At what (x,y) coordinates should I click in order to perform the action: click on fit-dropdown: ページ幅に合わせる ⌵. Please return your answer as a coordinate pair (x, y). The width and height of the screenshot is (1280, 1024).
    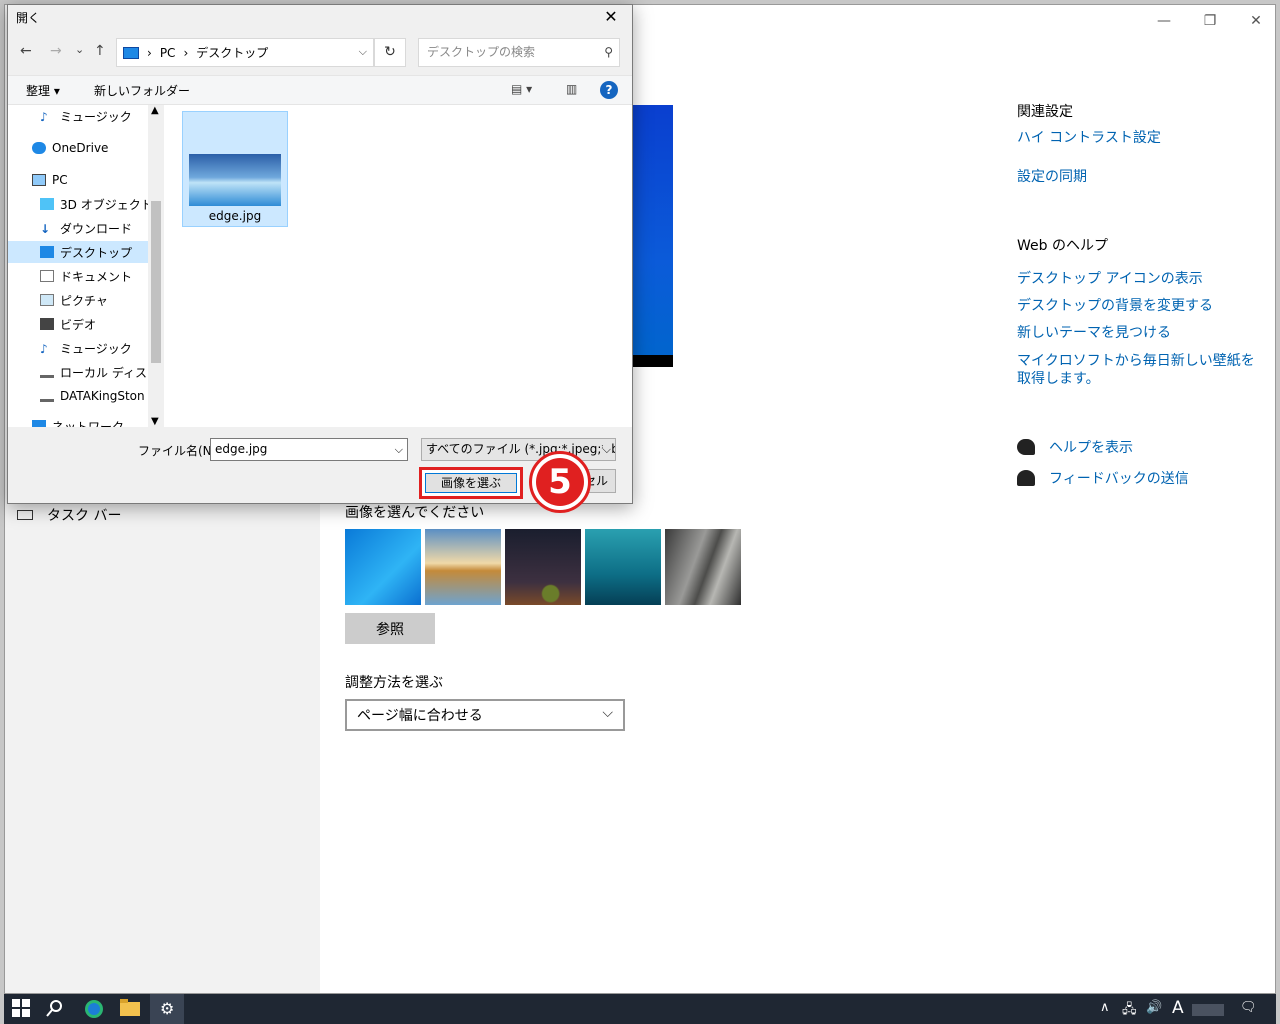
    Looking at the image, I should click on (485, 715).